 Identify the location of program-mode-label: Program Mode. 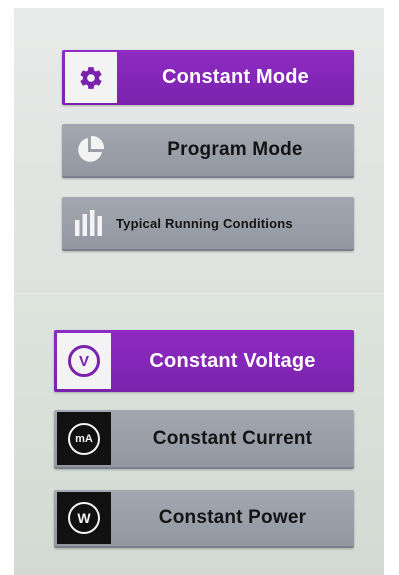
(235, 149).